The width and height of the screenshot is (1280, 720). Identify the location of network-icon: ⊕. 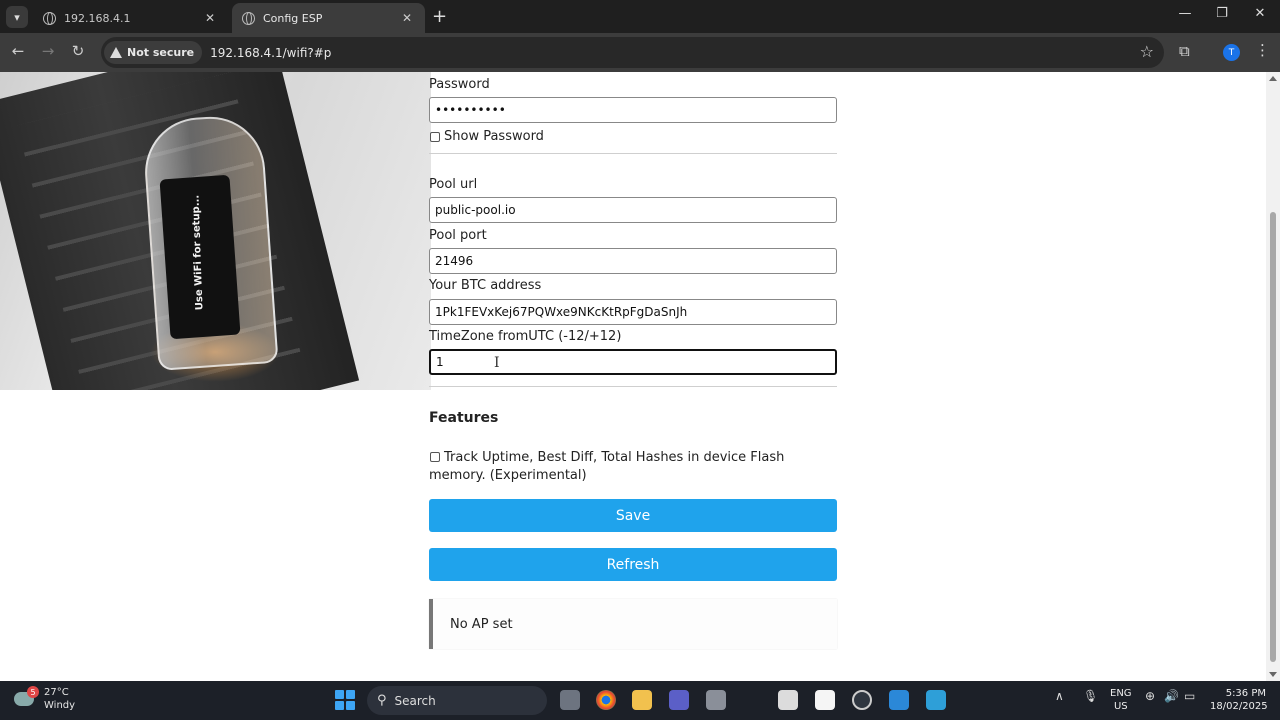
(1150, 696).